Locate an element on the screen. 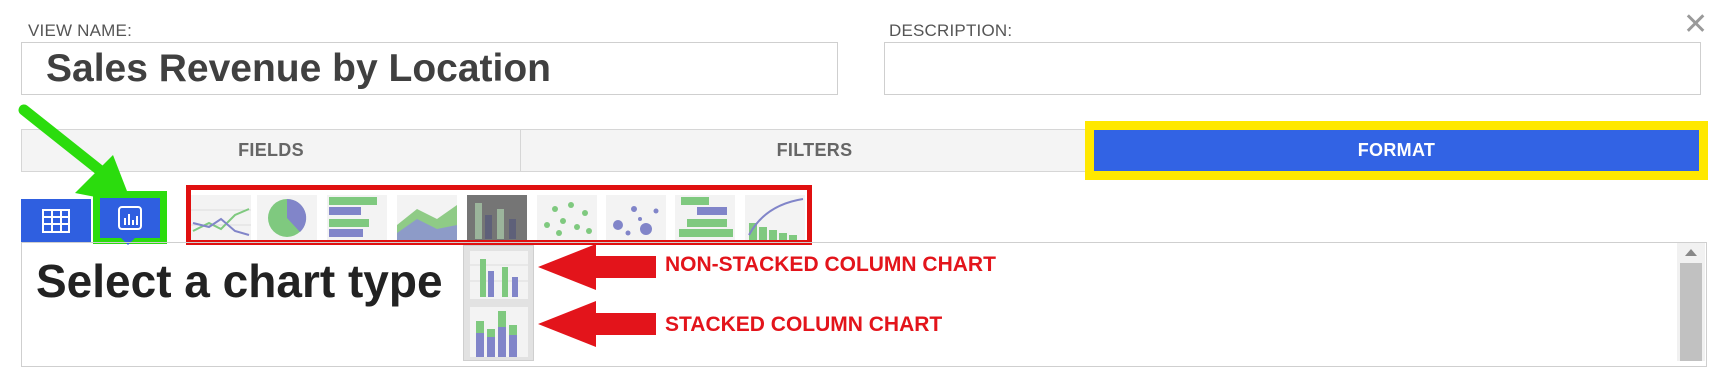 This screenshot has height=367, width=1717. stacked-column-option is located at coordinates (499, 332).